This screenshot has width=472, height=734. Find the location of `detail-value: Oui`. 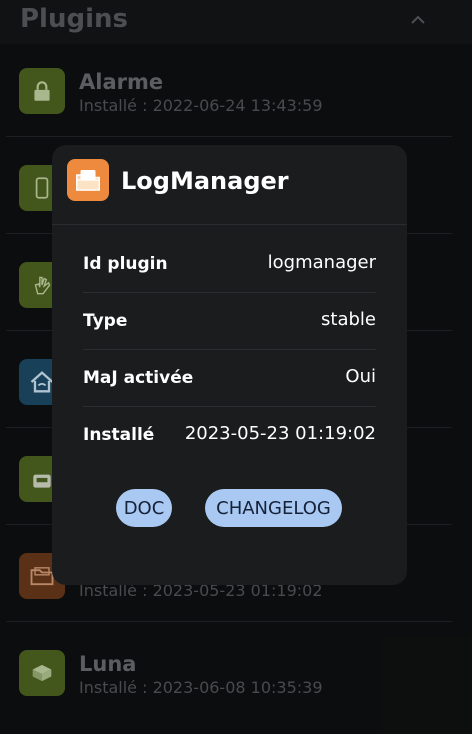

detail-value: Oui is located at coordinates (360, 376).